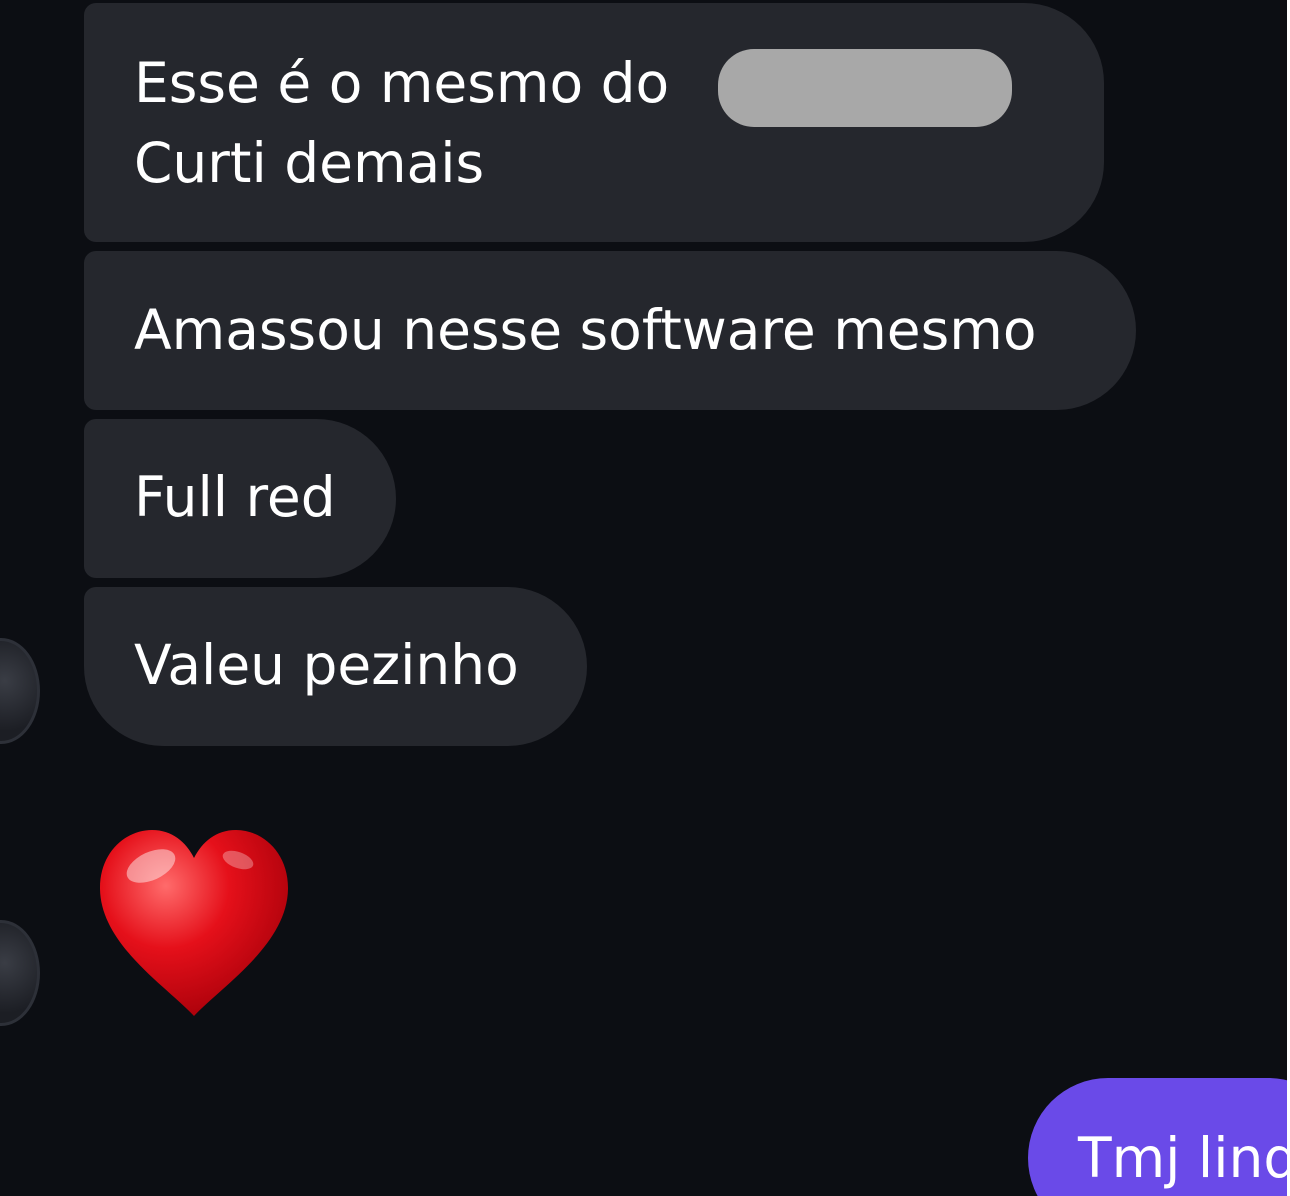 This screenshot has width=1290, height=1196. Describe the element at coordinates (585, 330) in the screenshot. I see `message-text: Amassou nesse software mesmo` at that location.